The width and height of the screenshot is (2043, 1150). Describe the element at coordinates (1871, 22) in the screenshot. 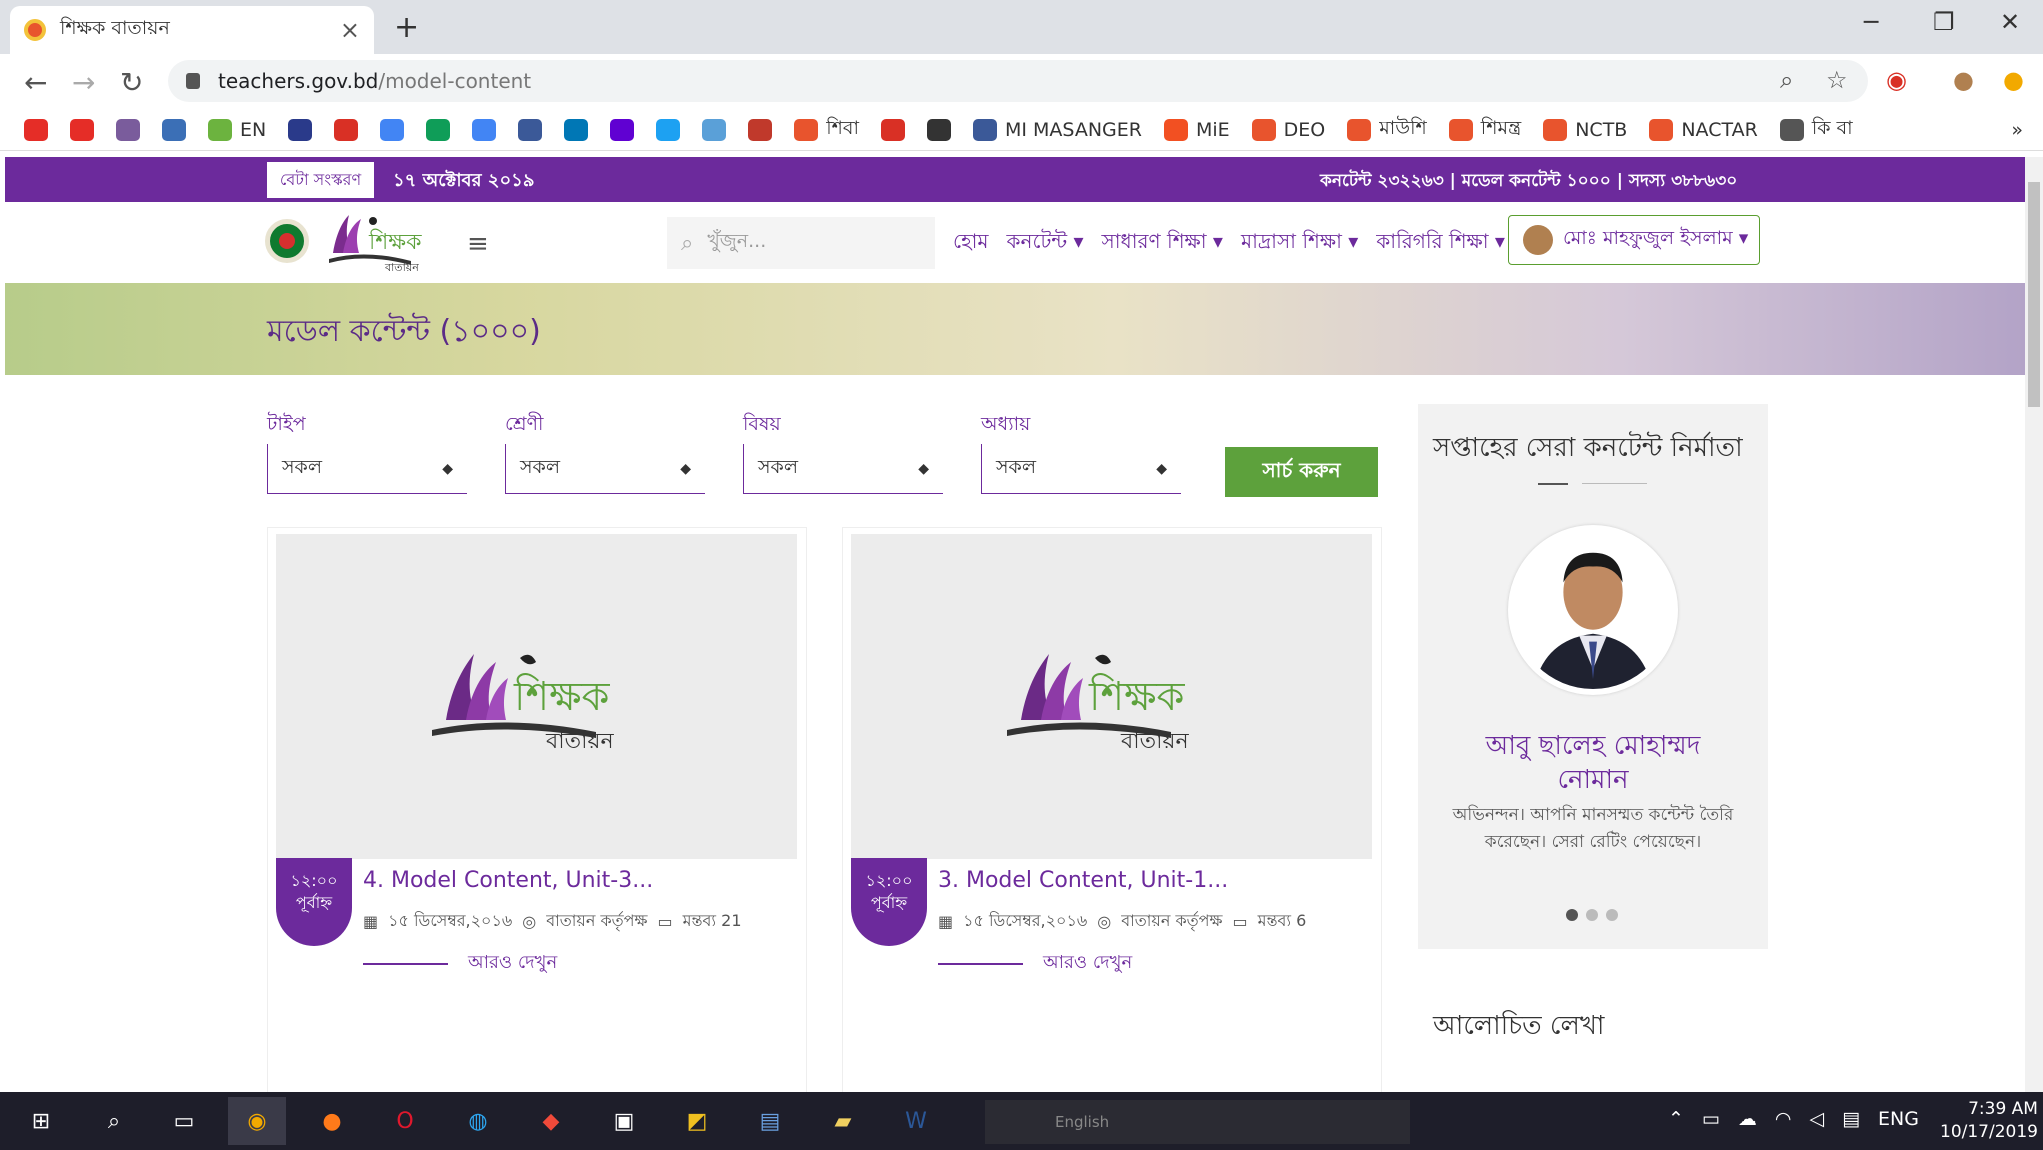

I see `minimize-button: ─` at that location.